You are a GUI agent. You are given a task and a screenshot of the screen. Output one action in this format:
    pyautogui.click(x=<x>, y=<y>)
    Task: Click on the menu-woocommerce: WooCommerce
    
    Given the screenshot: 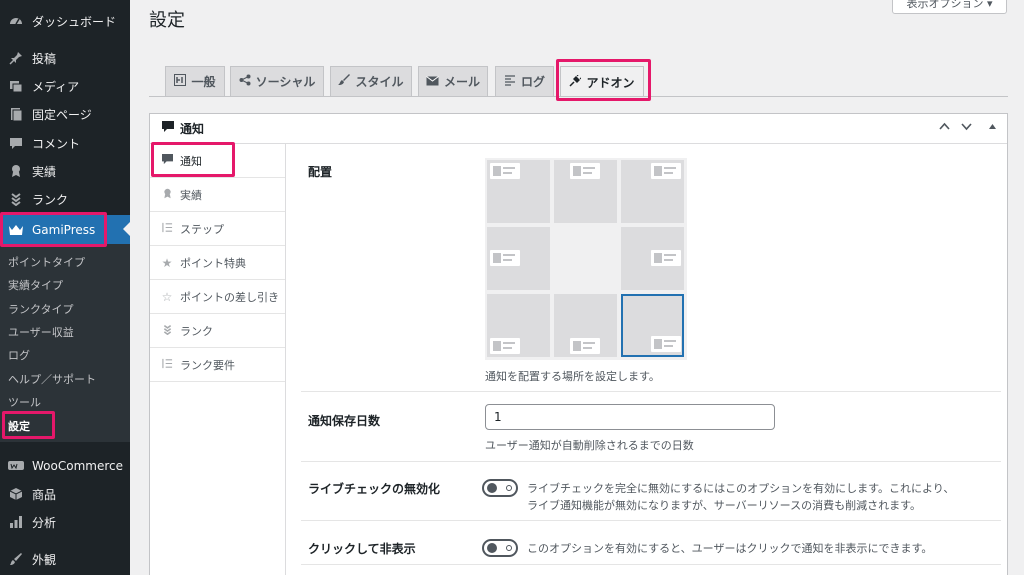 What is the action you would take?
    pyautogui.click(x=65, y=466)
    